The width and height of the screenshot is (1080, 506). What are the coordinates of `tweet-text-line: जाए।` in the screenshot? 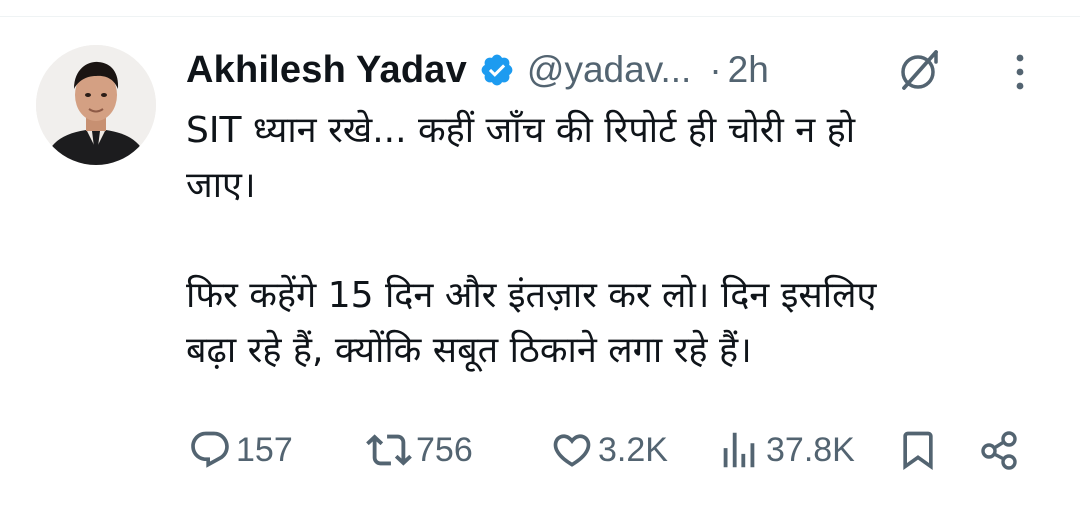 It's located at (221, 185).